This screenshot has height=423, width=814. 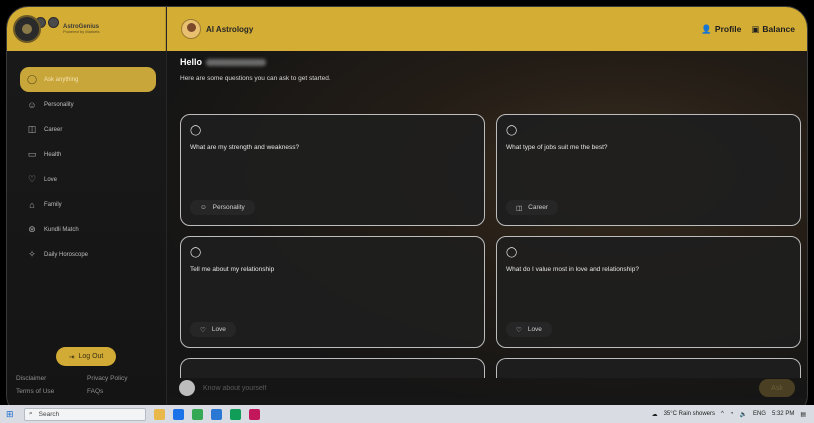 I want to click on sidebar-item-label: Personality, so click(x=59, y=104).